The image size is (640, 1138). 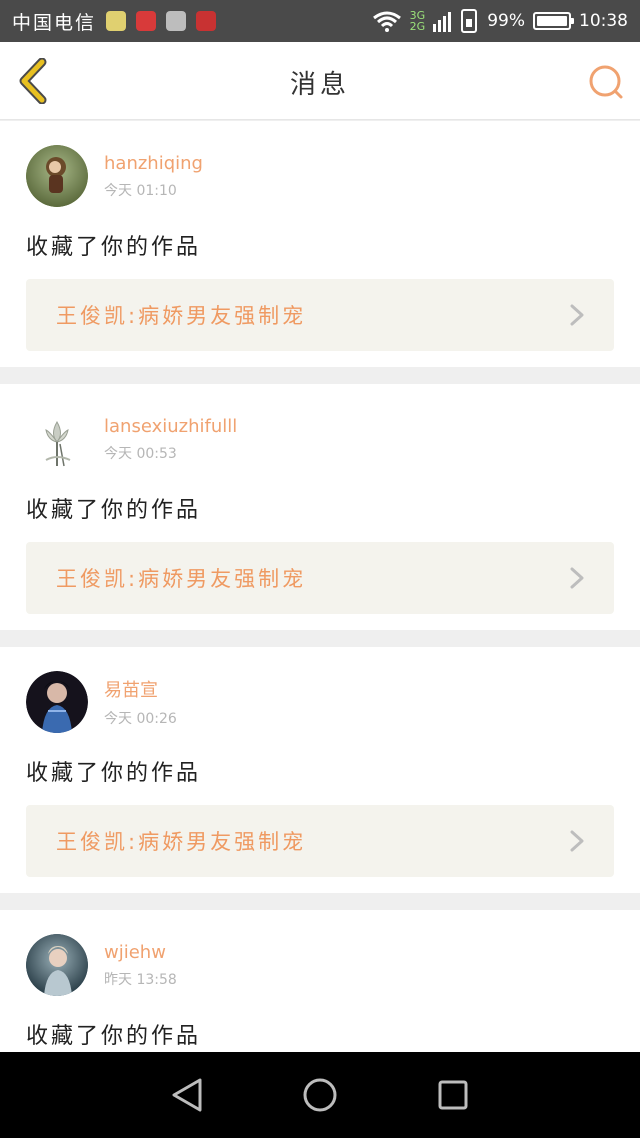 I want to click on nav-recents-button, so click(x=453, y=1095).